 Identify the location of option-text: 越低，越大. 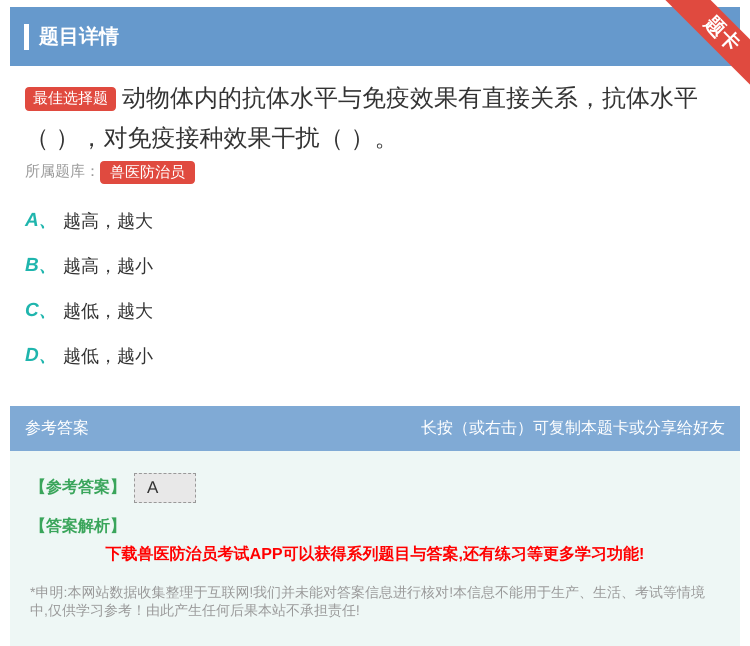
(108, 311).